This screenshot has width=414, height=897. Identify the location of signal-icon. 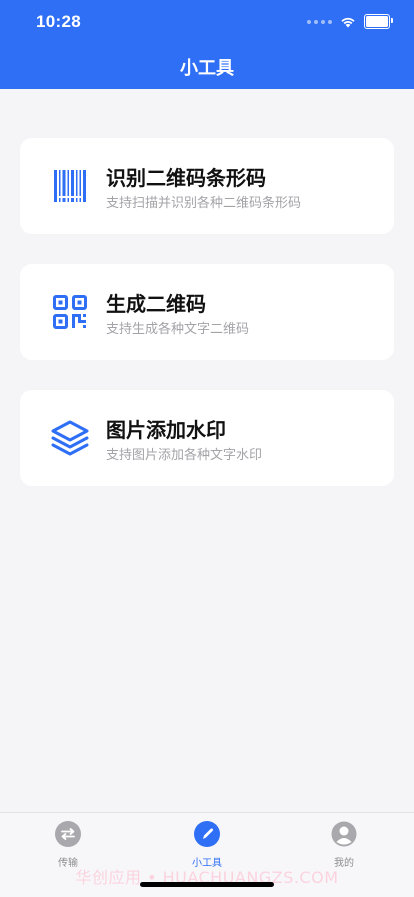
(319, 21).